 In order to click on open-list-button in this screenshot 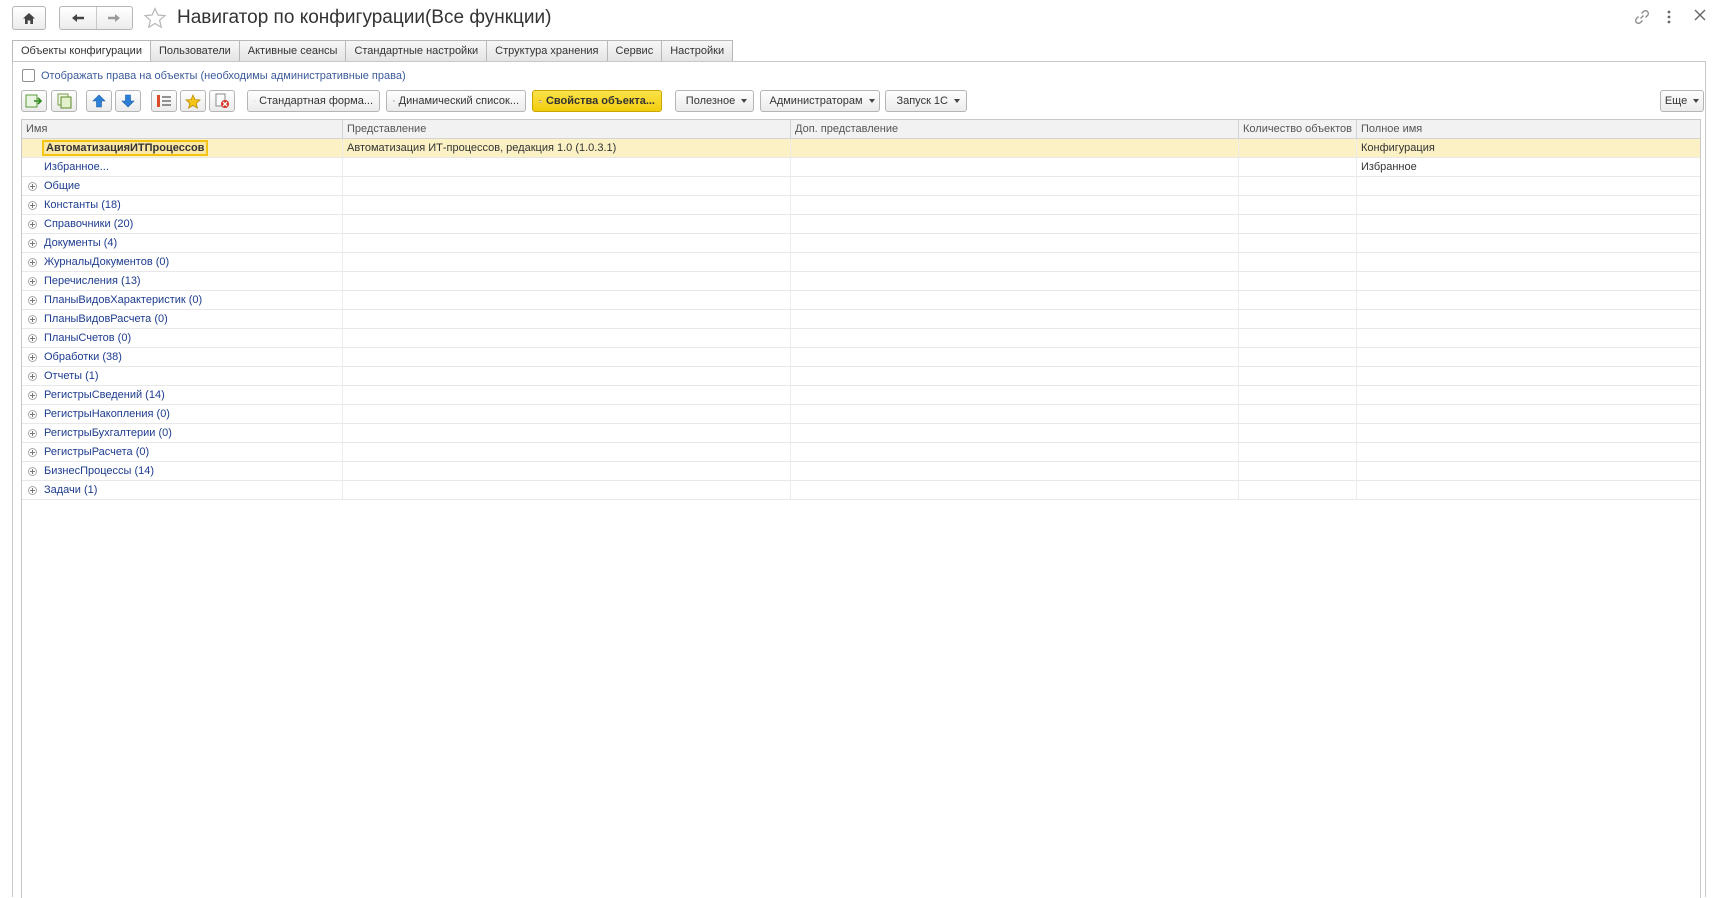, I will do `click(64, 101)`.